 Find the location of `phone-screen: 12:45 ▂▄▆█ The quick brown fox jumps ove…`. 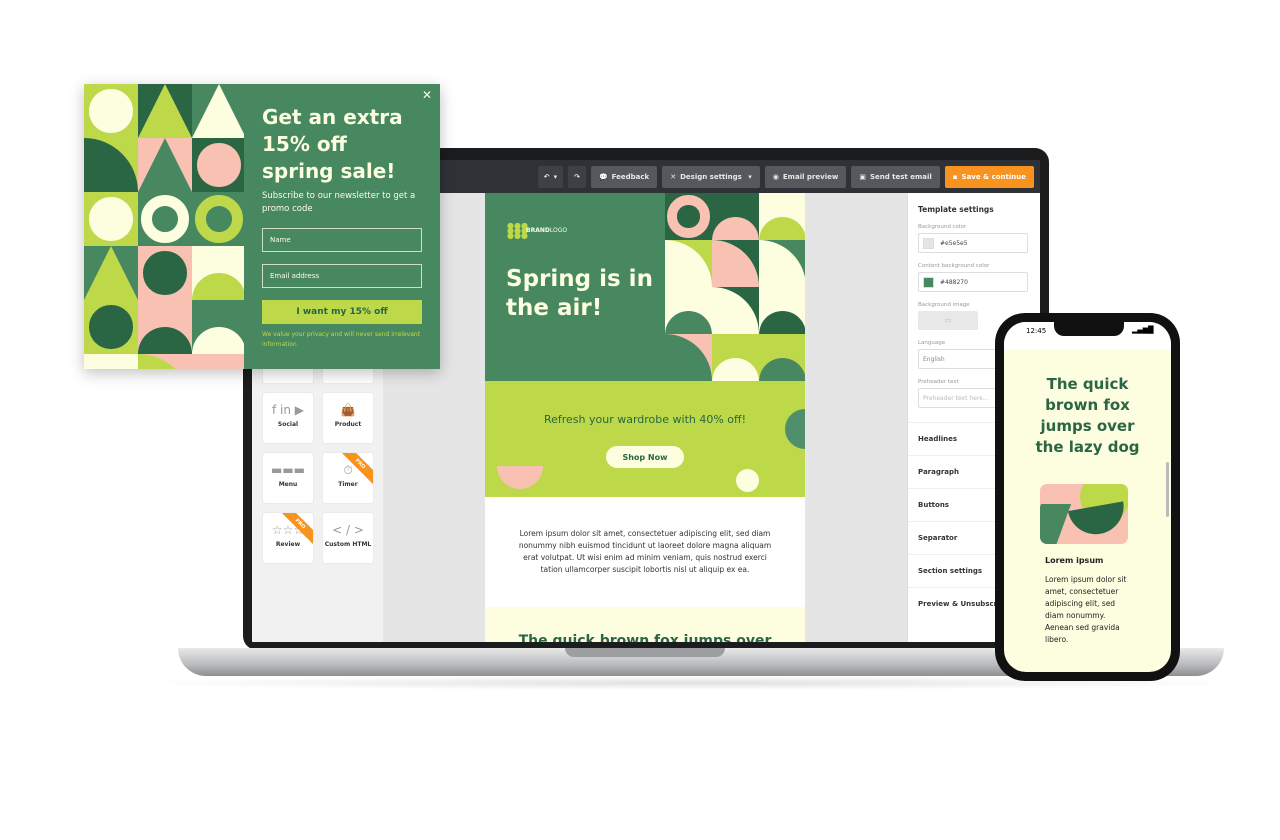

phone-screen: 12:45 ▂▄▆█ The quick brown fox jumps ove… is located at coordinates (1087, 497).